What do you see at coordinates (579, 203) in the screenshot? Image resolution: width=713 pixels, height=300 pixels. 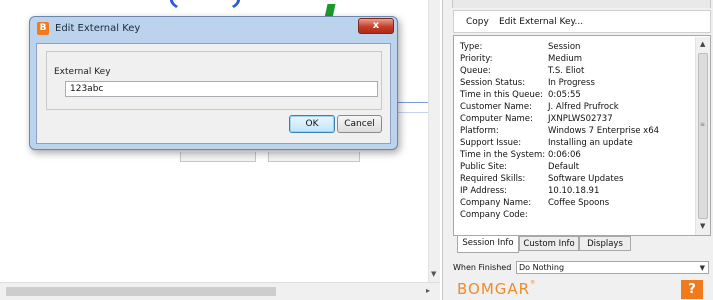 I see `info-value: Coffee Spoons` at bounding box center [579, 203].